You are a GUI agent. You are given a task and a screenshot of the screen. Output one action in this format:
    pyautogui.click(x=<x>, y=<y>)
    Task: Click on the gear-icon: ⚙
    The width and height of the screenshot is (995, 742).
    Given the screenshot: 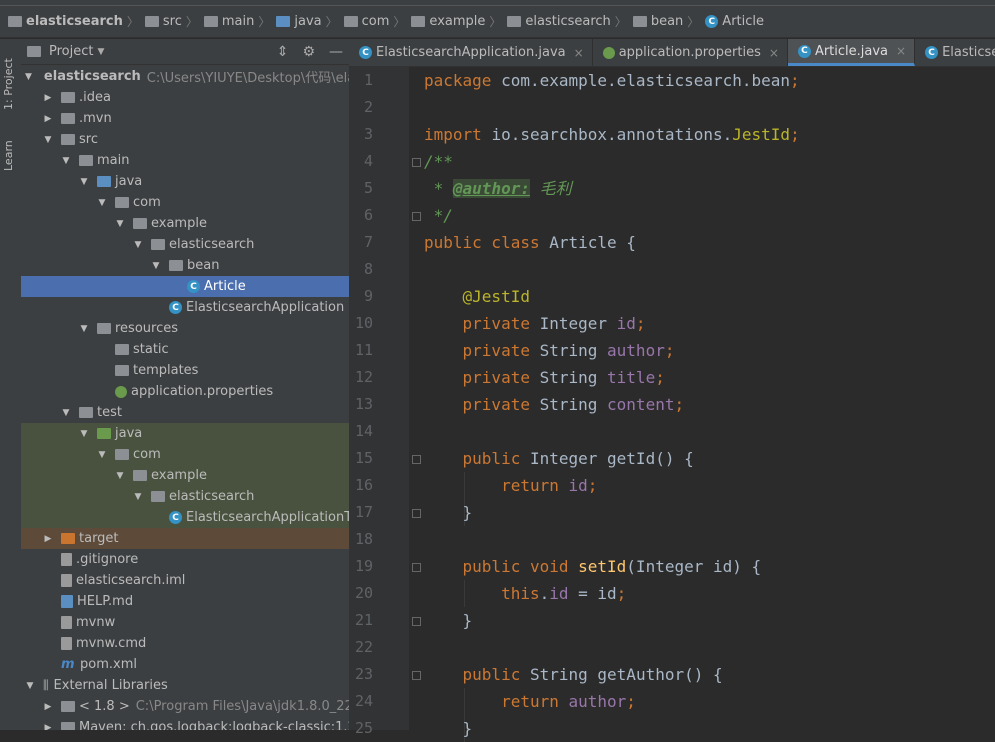 What is the action you would take?
    pyautogui.click(x=308, y=52)
    